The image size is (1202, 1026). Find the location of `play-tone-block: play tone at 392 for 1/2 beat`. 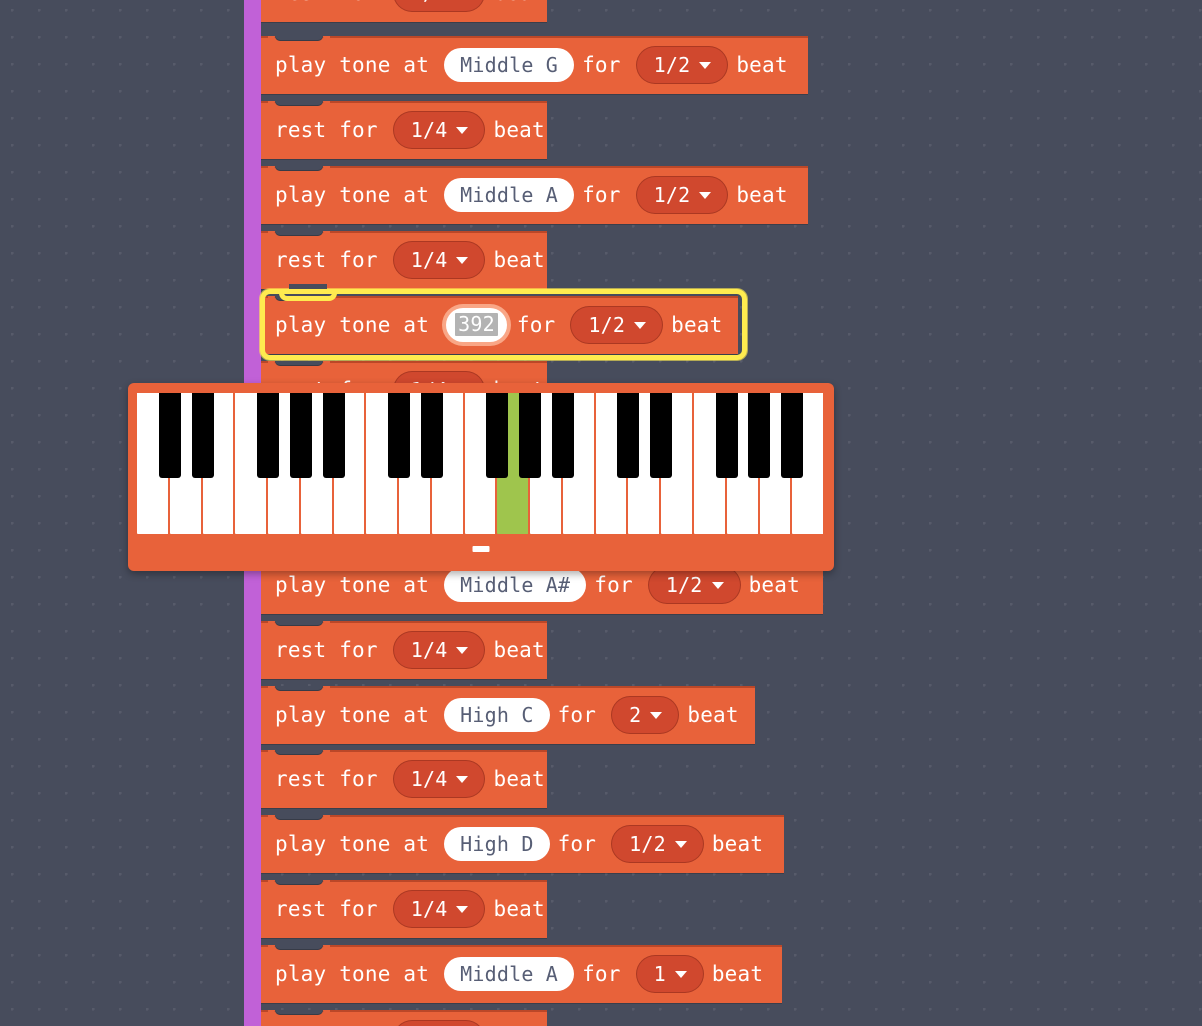

play-tone-block: play tone at 392 for 1/2 beat is located at coordinates (499, 325).